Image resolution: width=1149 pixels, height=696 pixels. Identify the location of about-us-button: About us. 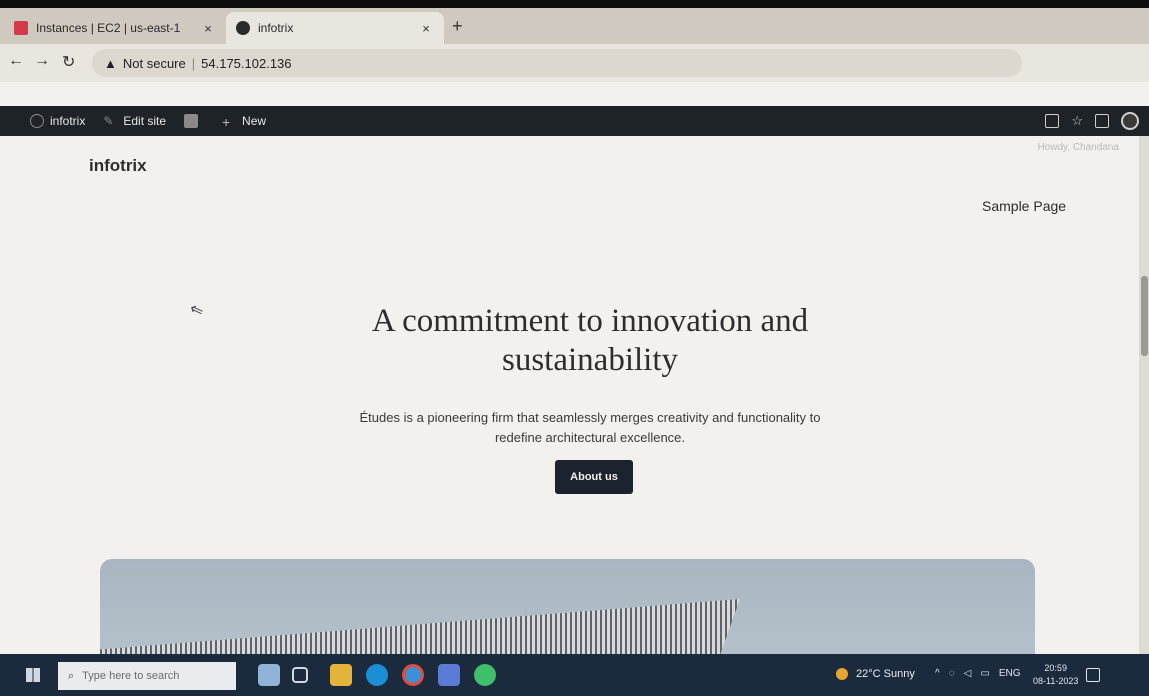
(594, 477).